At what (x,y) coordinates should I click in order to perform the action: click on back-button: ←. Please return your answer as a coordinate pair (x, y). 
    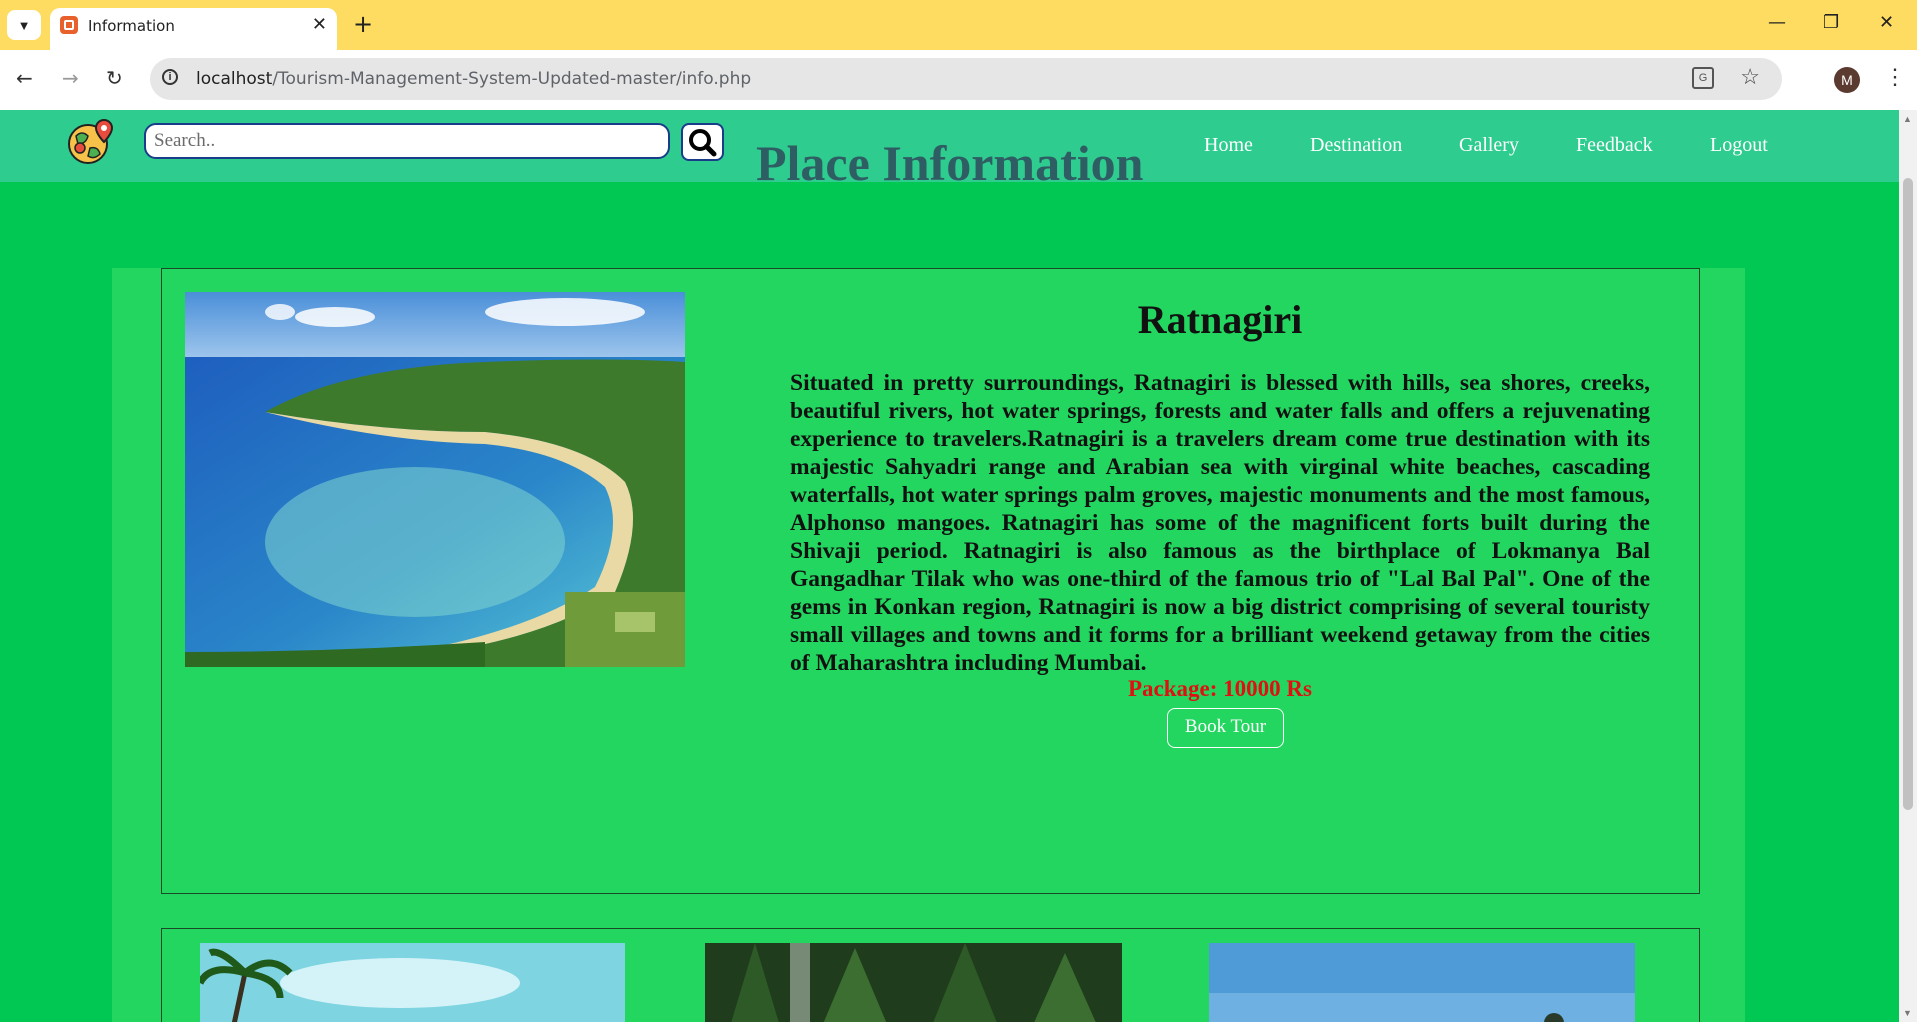
    Looking at the image, I should click on (24, 78).